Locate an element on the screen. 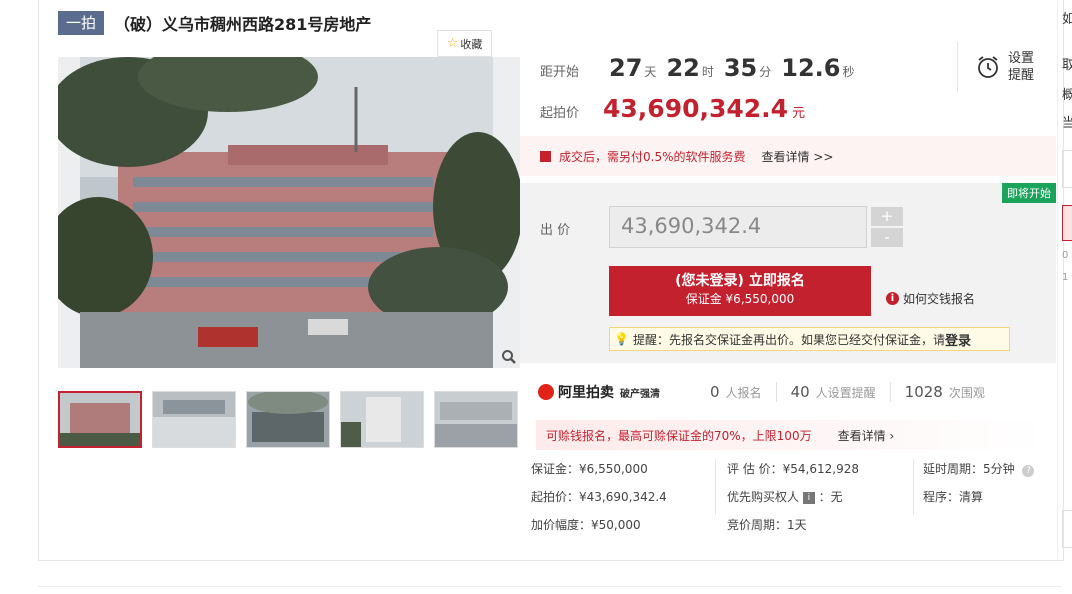  favorite-button: ☆ 收藏 is located at coordinates (464, 43).